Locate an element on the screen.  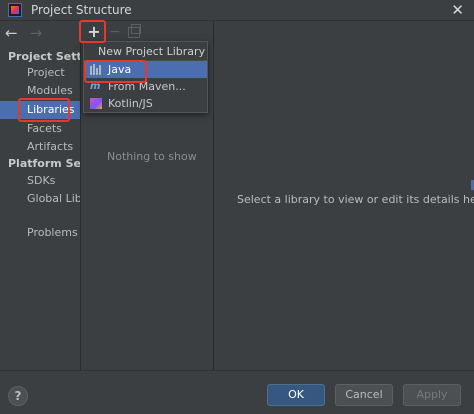
libraries-empty-text: Nothing to show is located at coordinates (152, 156).